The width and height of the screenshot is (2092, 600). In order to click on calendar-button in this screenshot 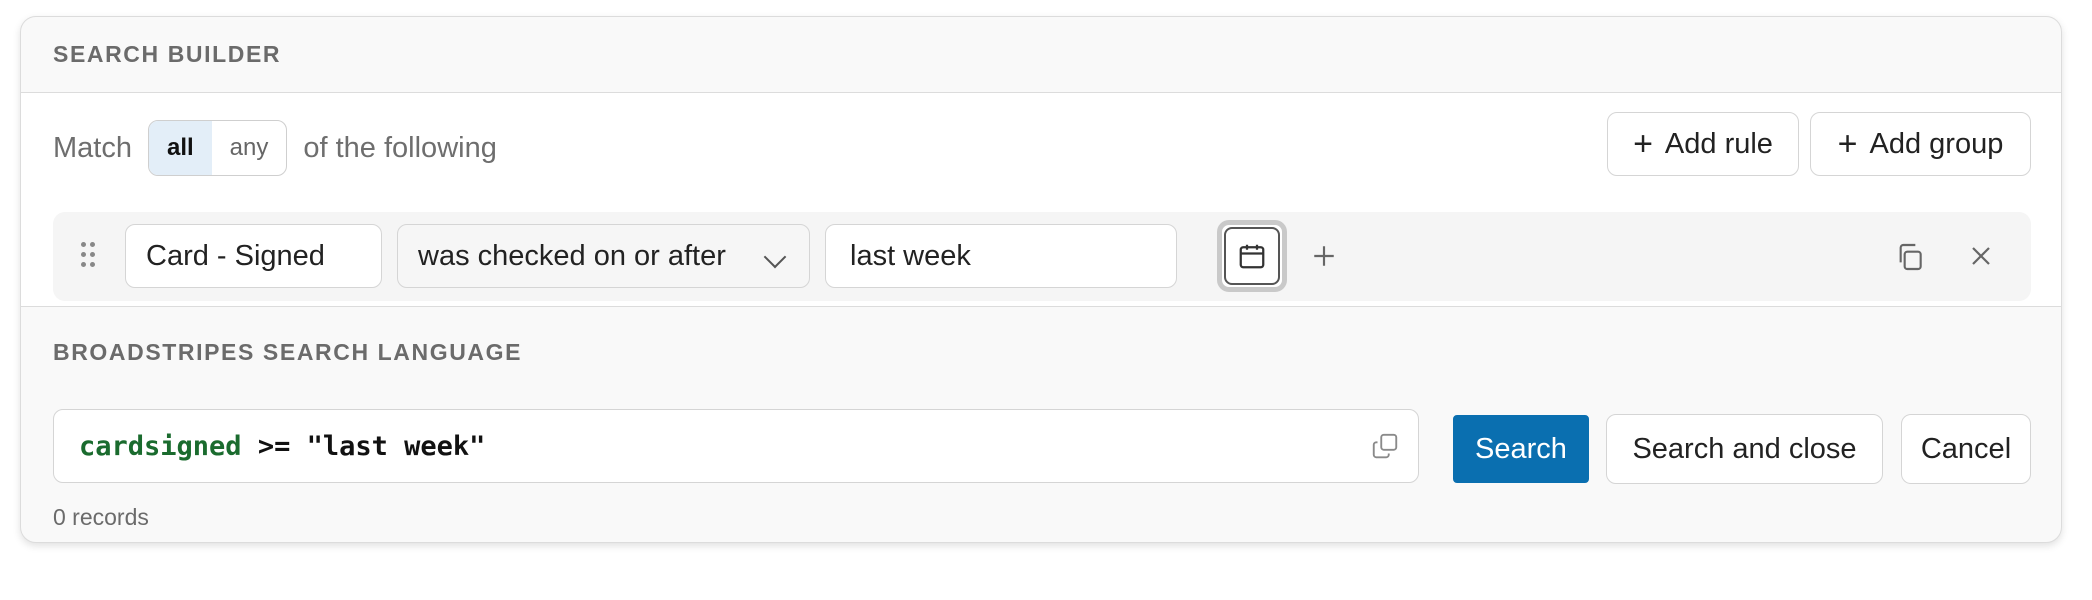, I will do `click(1252, 256)`.